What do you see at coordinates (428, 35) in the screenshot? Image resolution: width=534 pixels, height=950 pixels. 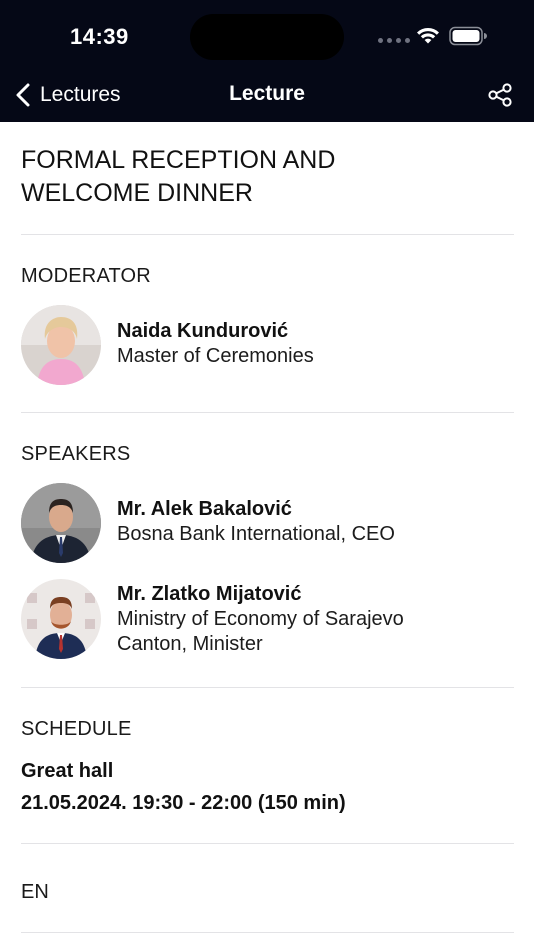 I see `wifi-icon` at bounding box center [428, 35].